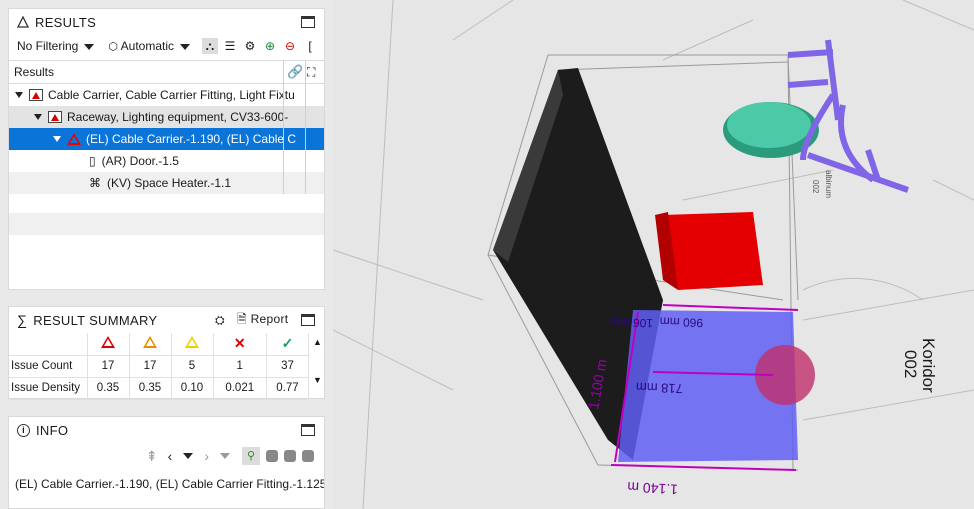 Image resolution: width=974 pixels, height=509 pixels. What do you see at coordinates (92, 161) in the screenshot?
I see `door-icon: ▯` at bounding box center [92, 161].